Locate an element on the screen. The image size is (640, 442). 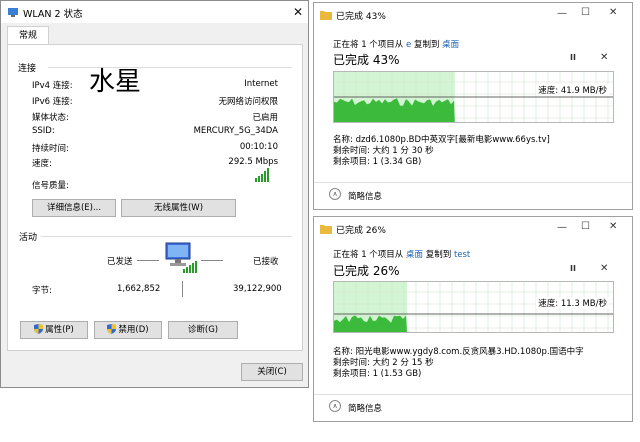
network-computer-icon is located at coordinates (181, 257).